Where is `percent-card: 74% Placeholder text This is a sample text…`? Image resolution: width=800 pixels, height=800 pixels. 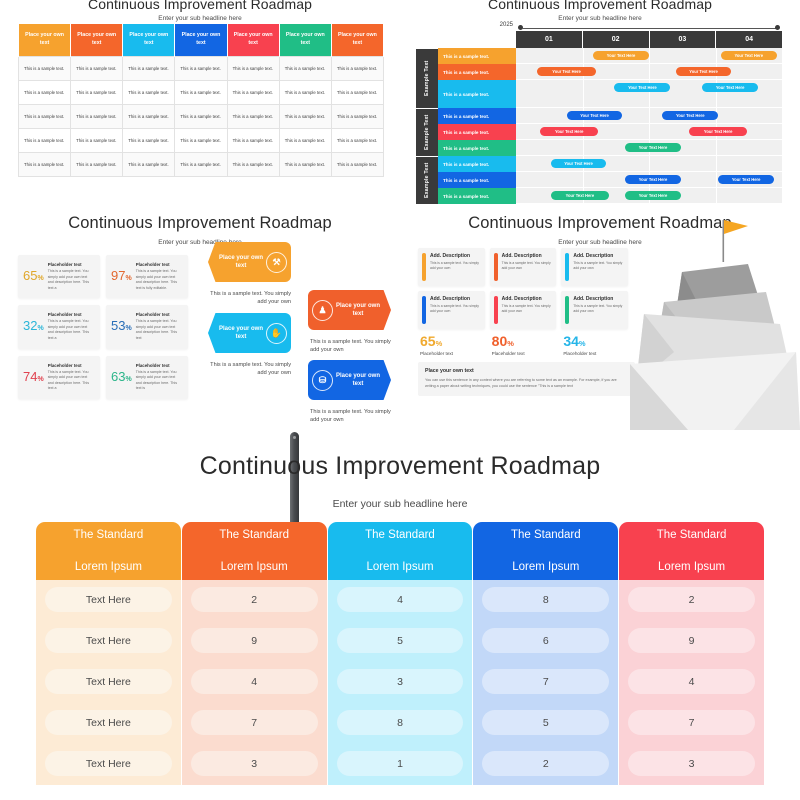
percent-card: 74% Placeholder text This is a sample text… is located at coordinates (59, 377).